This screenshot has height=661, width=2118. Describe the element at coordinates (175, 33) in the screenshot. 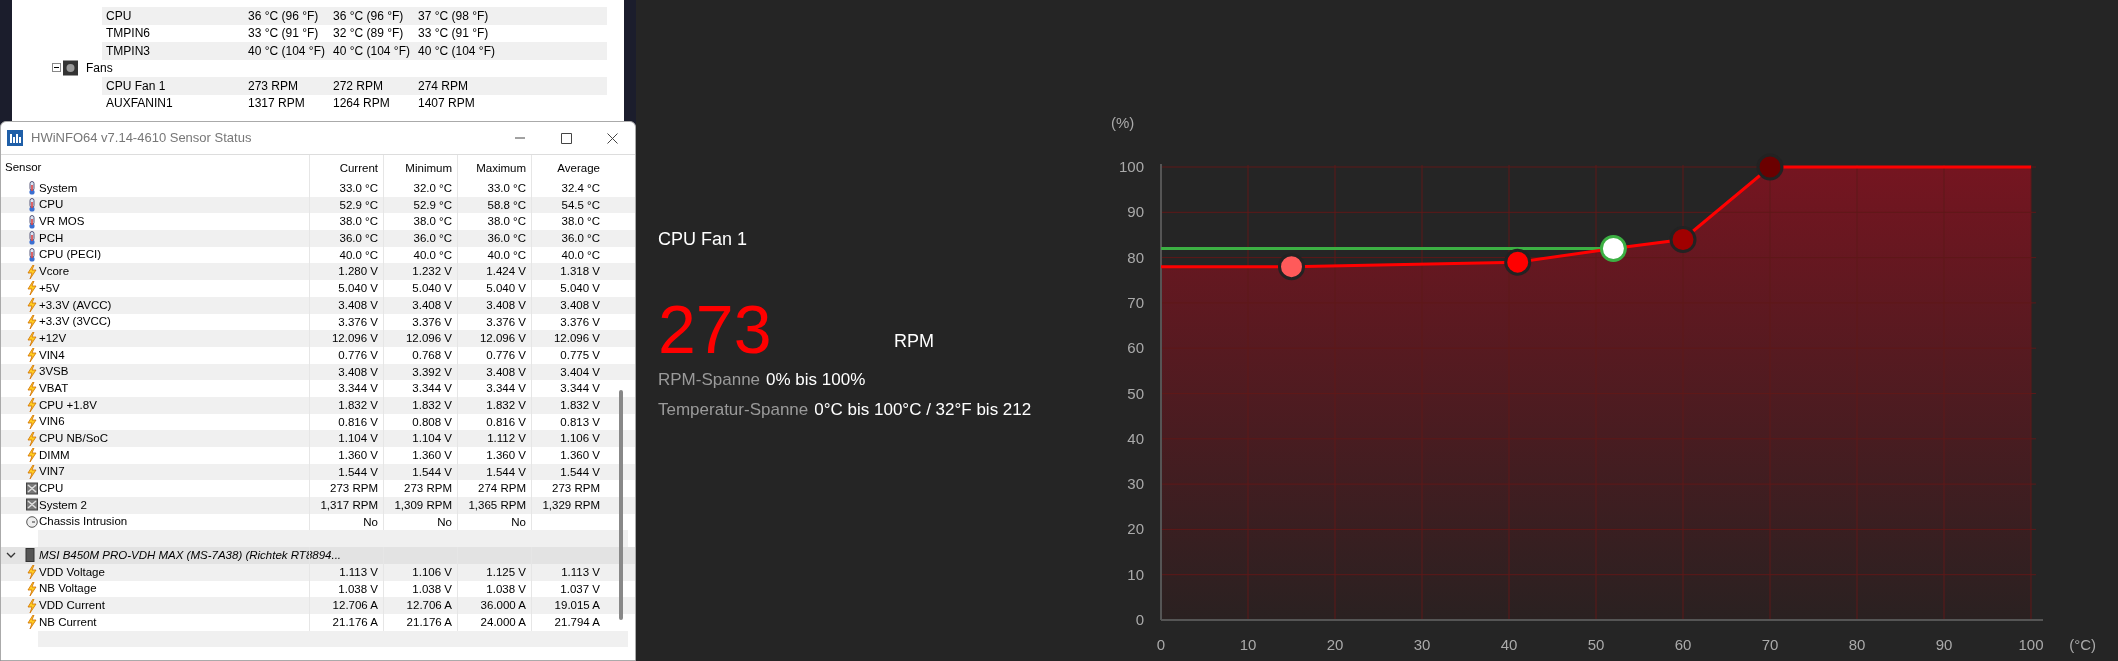

I see `tree-item: TMPIN6` at that location.